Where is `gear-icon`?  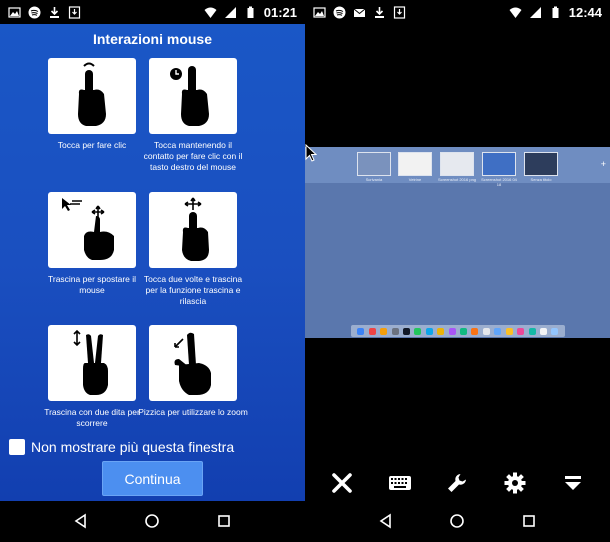
gear-icon is located at coordinates (515, 483).